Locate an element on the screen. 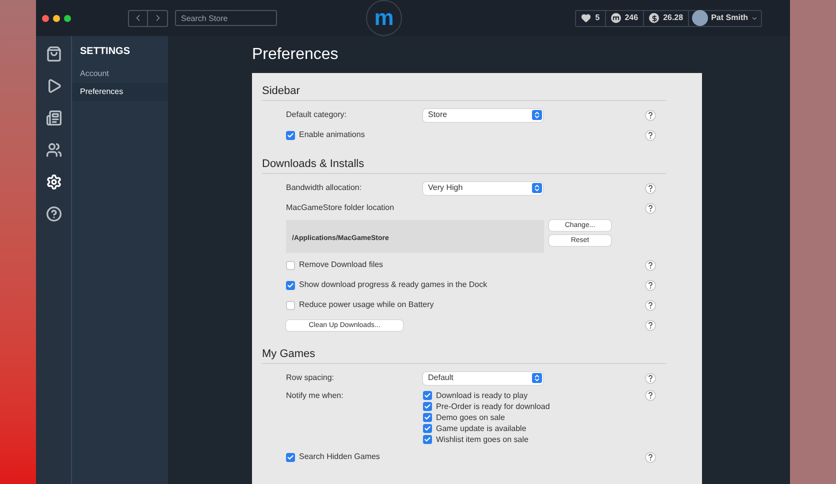  maximize-window-icon is located at coordinates (67, 18).